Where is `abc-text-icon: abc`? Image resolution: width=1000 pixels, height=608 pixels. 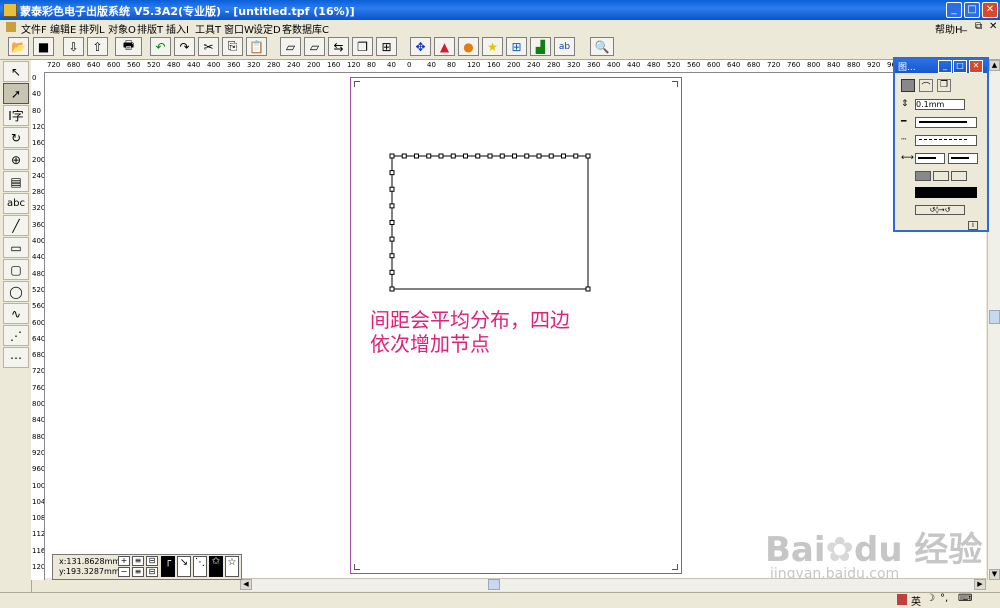 abc-text-icon: abc is located at coordinates (16, 203).